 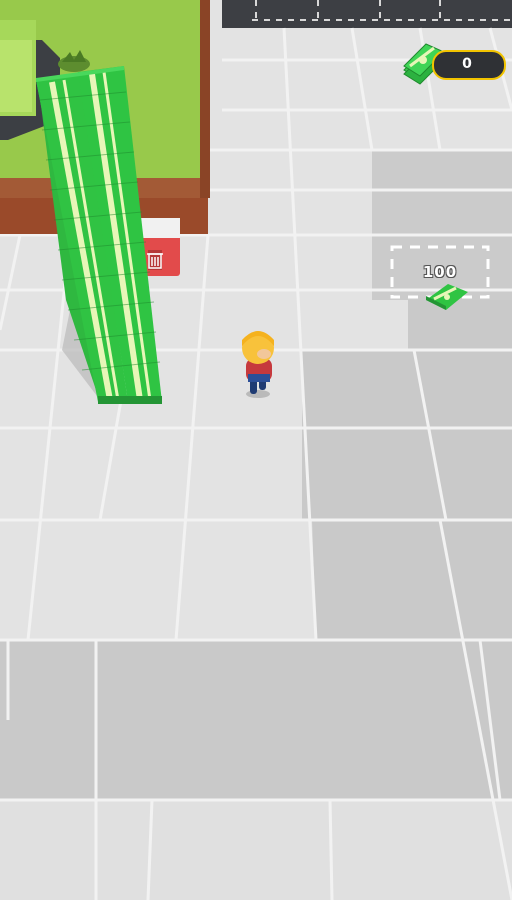 I want to click on money-value: 0, so click(x=467, y=64).